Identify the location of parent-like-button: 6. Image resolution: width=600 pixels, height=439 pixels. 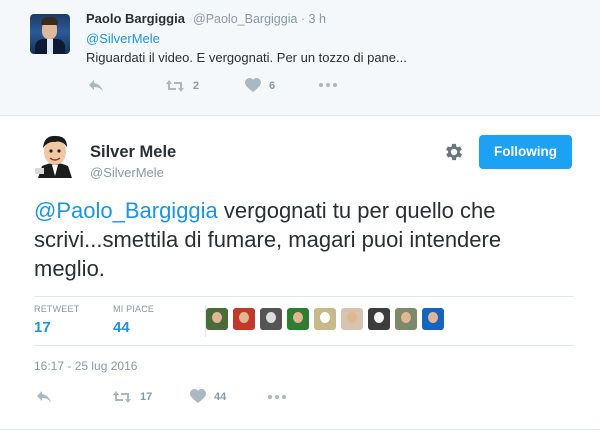
(260, 85).